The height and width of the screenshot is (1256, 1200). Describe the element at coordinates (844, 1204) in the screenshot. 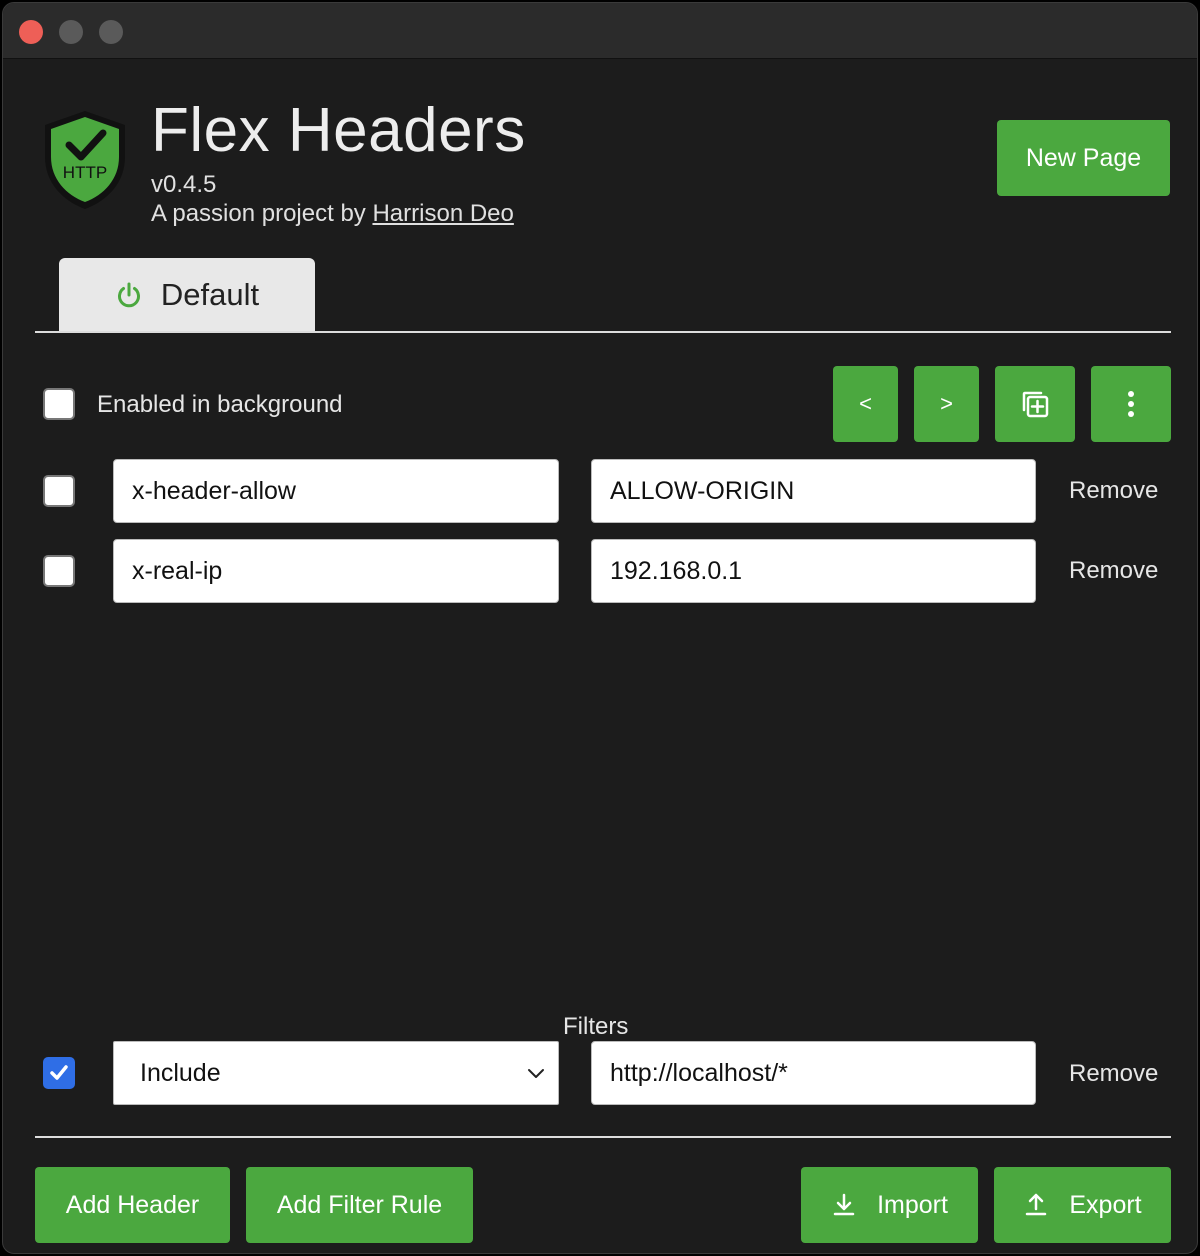

I see `download-icon` at that location.